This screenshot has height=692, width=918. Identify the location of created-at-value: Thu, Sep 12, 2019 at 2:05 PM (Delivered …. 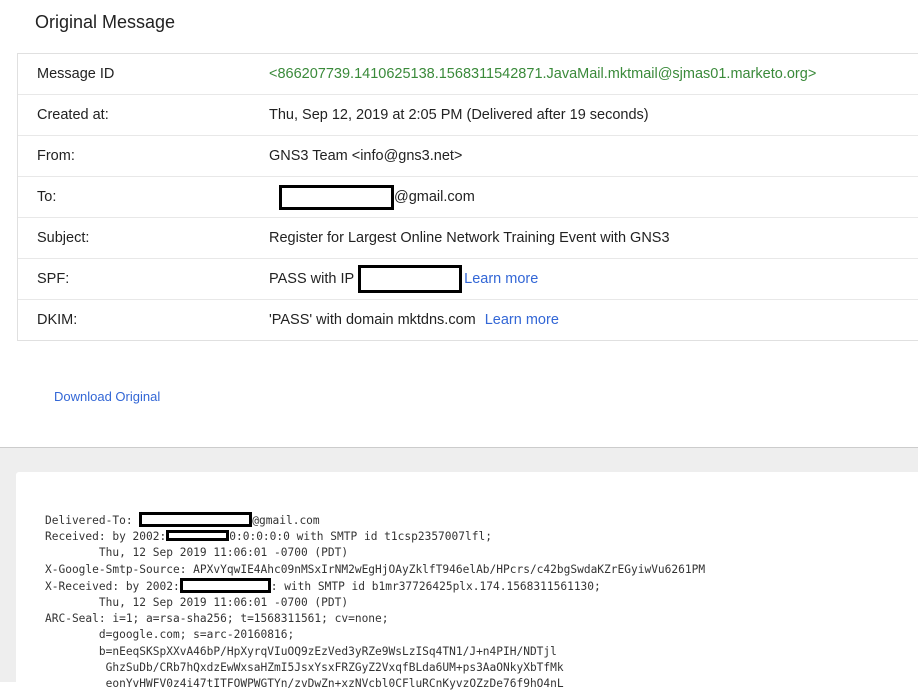
(459, 115).